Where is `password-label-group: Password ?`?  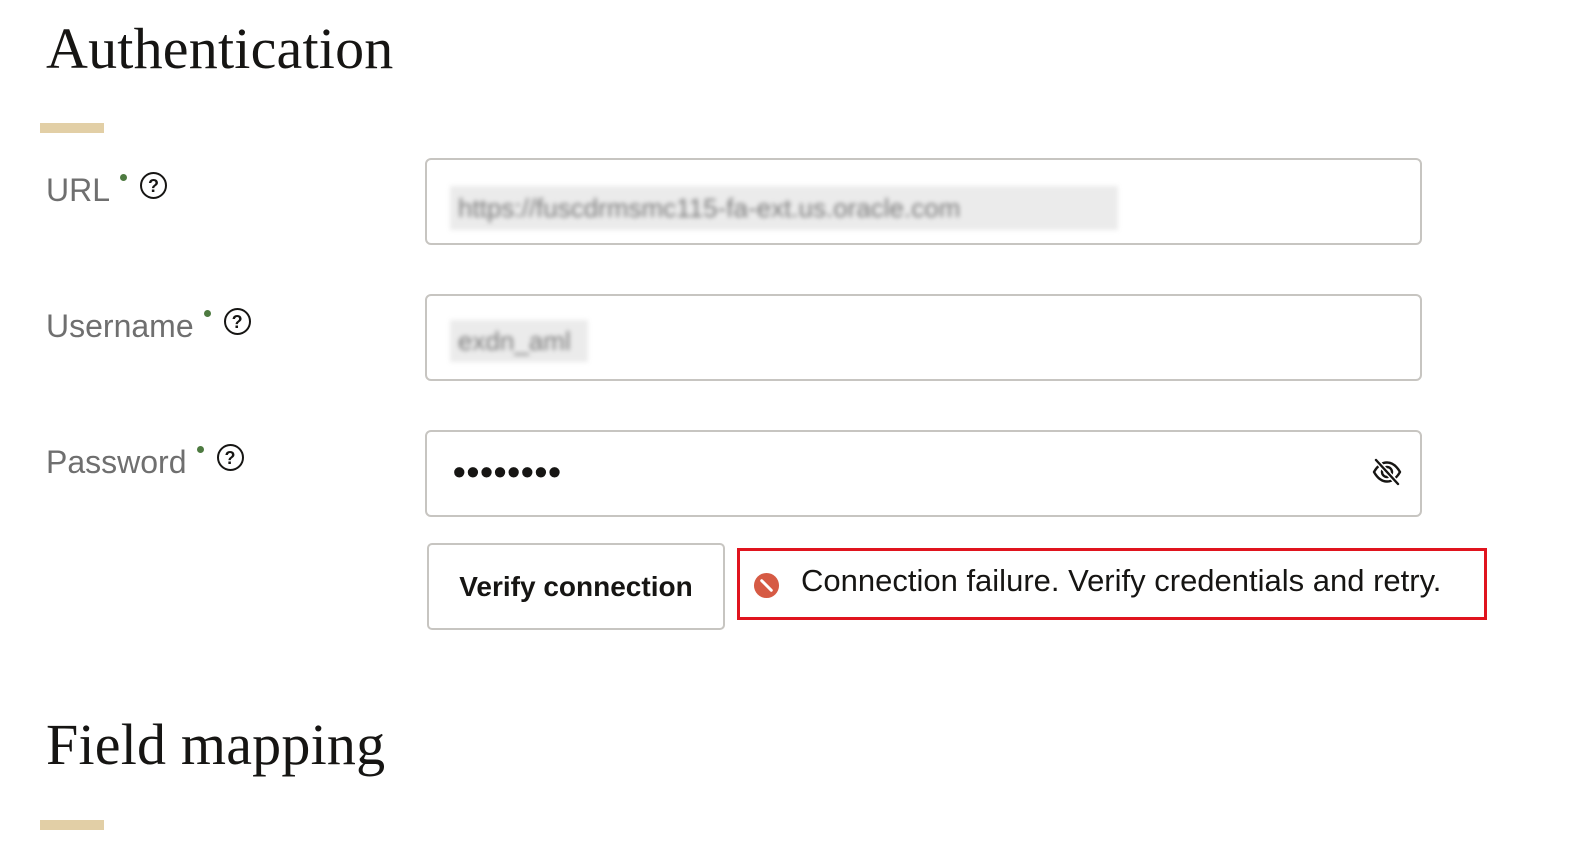
password-label-group: Password ? is located at coordinates (145, 462).